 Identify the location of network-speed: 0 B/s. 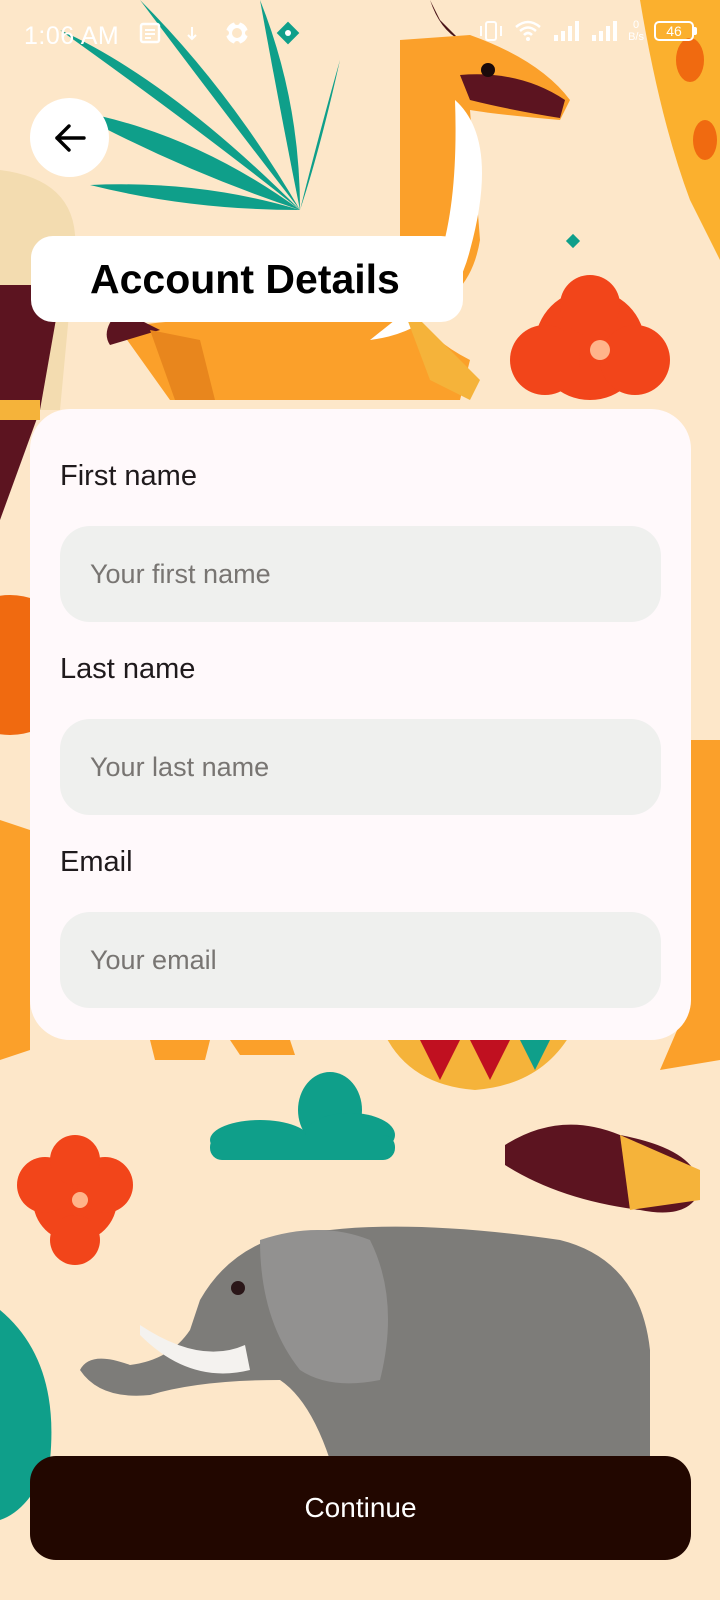
(636, 31).